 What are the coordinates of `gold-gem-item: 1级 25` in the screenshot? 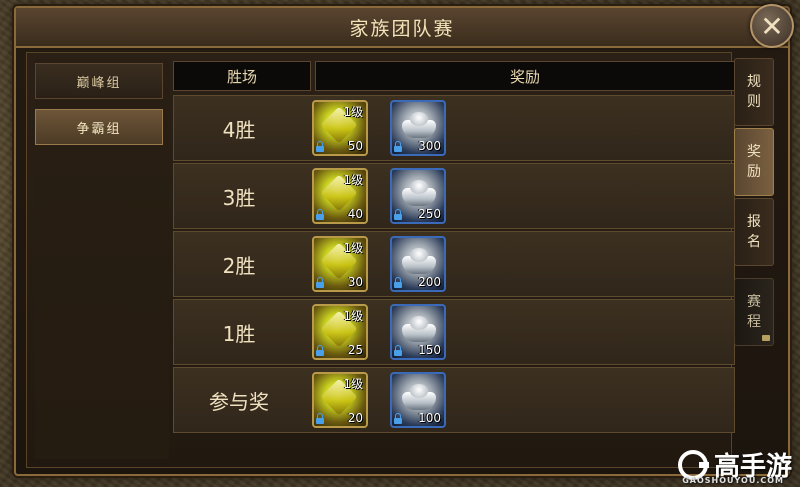 It's located at (340, 332).